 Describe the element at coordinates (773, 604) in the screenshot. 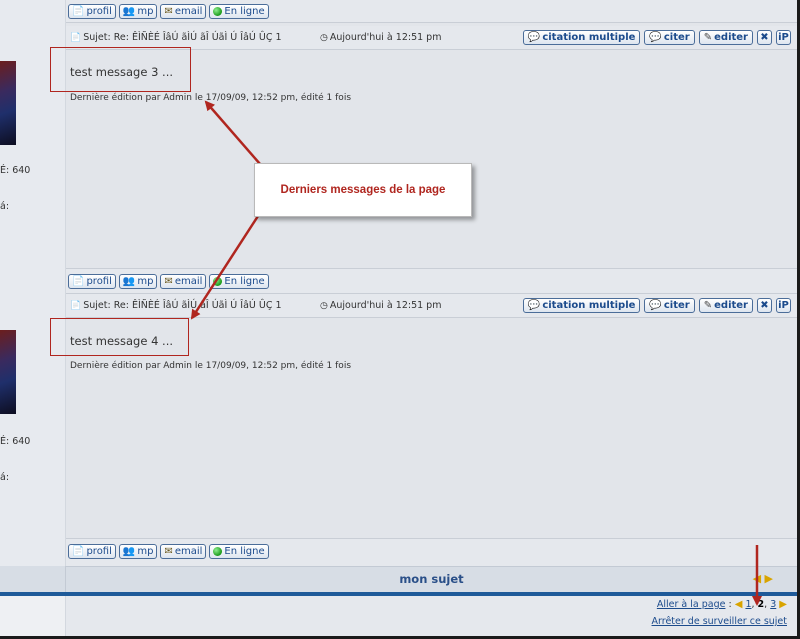

I see `page-link-3: 3` at that location.